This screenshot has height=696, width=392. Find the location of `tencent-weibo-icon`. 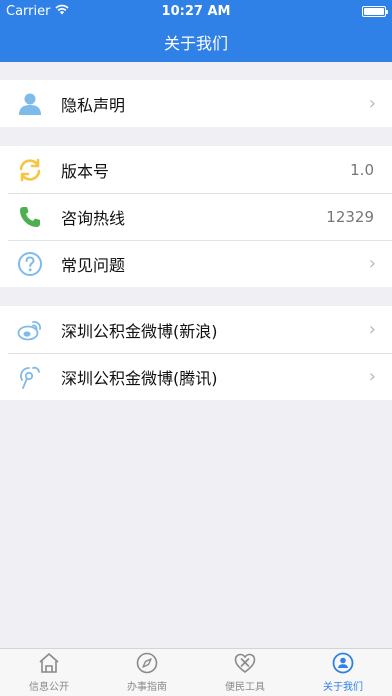

tencent-weibo-icon is located at coordinates (30, 377).